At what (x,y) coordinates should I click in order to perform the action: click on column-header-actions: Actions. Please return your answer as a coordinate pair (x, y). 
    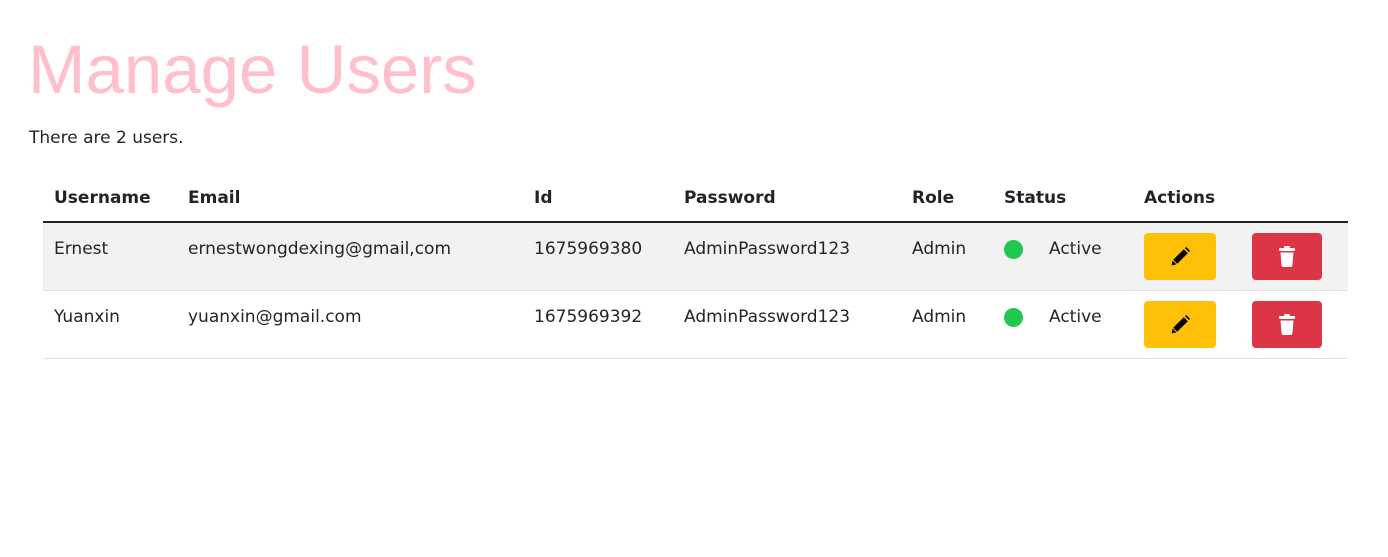
    Looking at the image, I should click on (1187, 198).